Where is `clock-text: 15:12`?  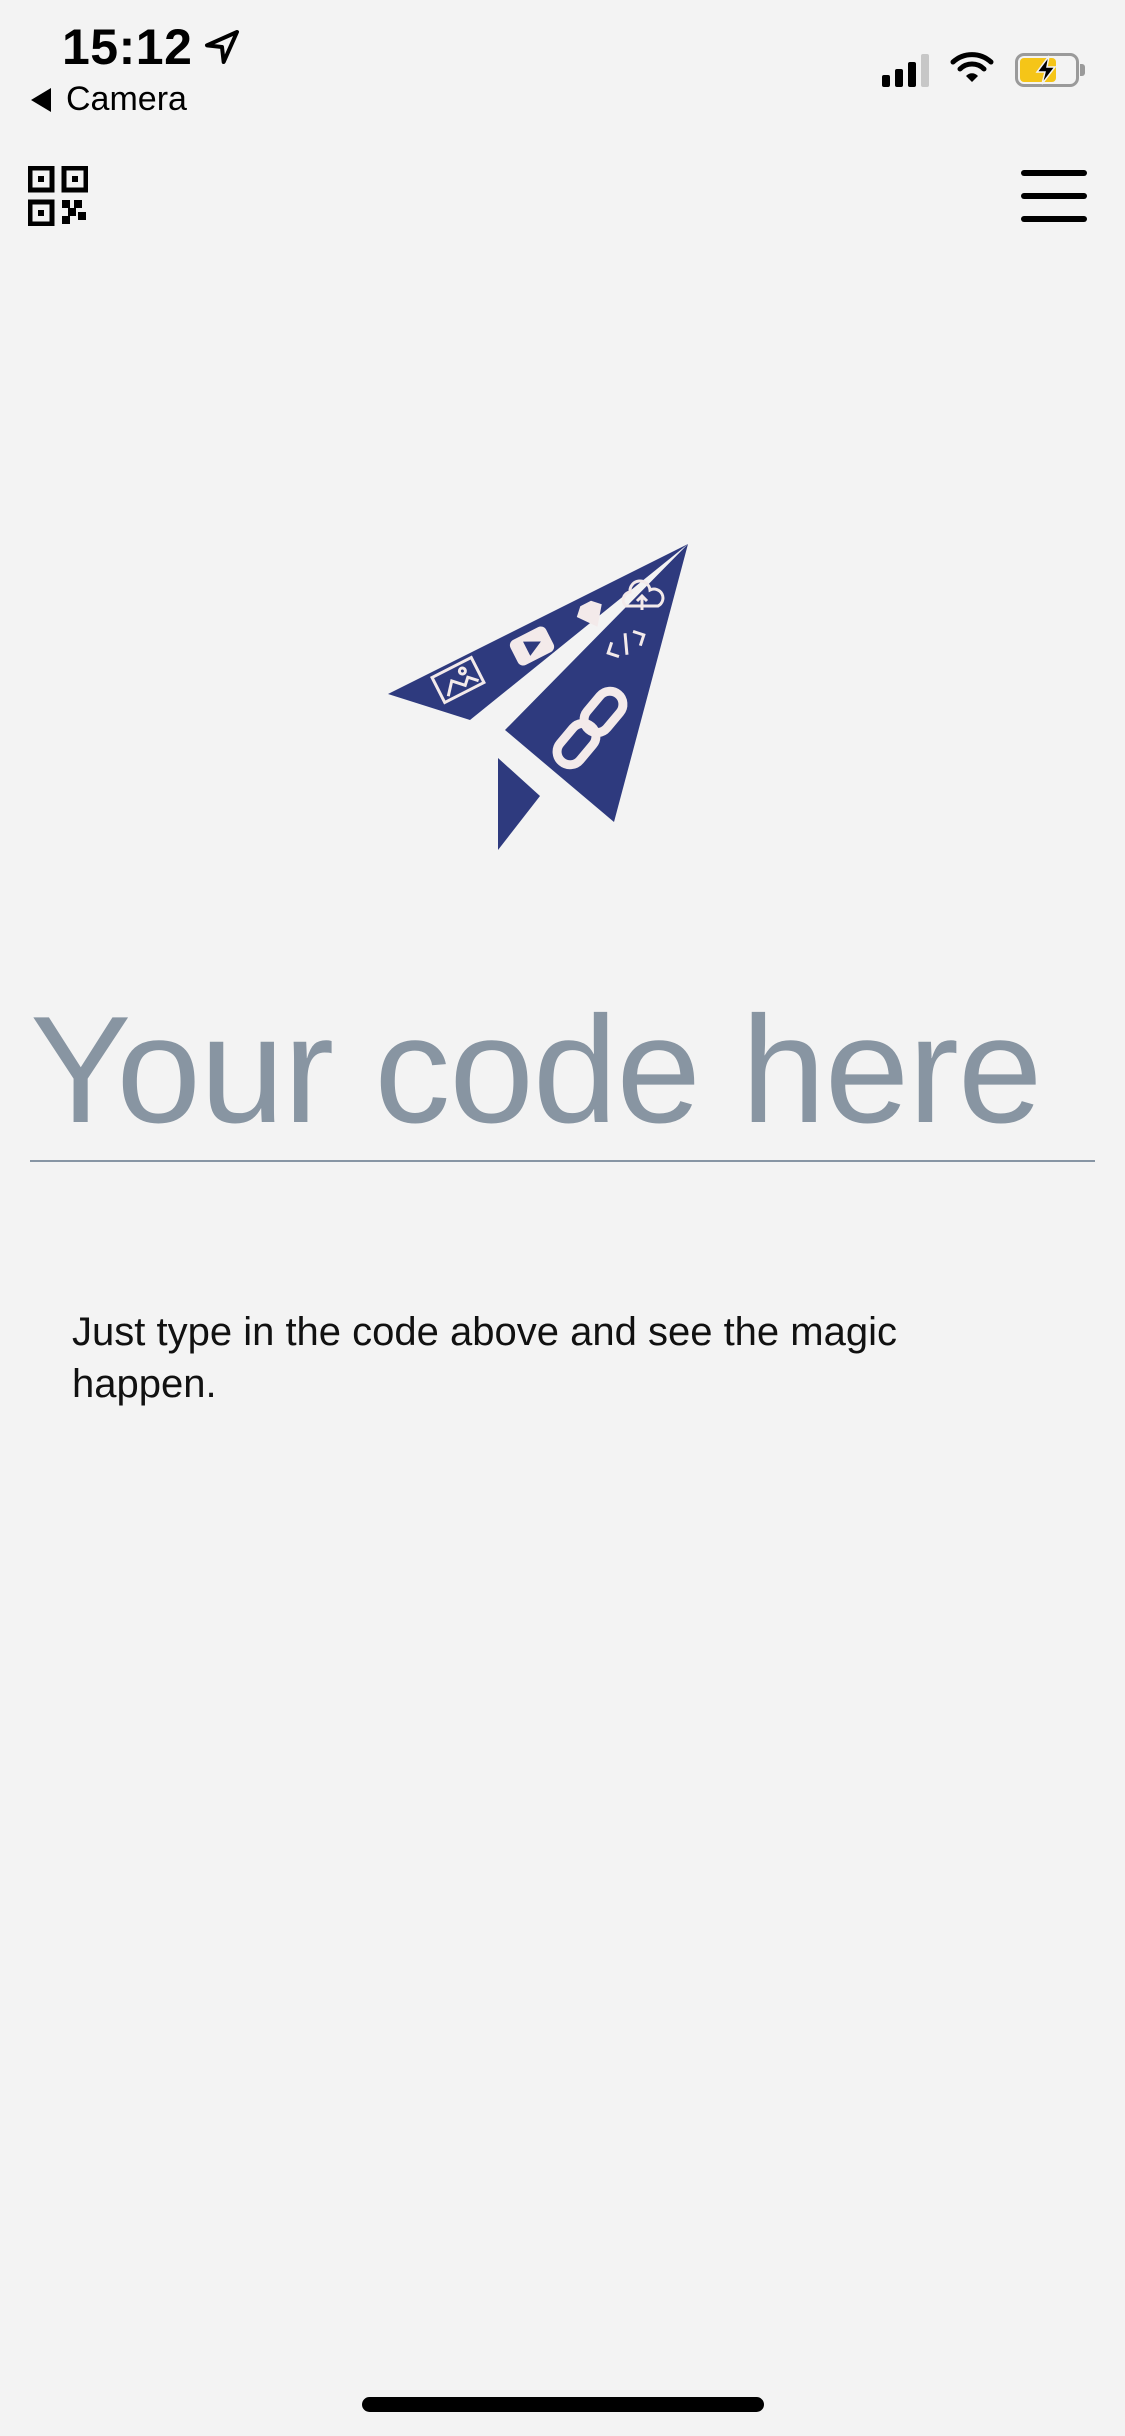
clock-text: 15:12 is located at coordinates (127, 47).